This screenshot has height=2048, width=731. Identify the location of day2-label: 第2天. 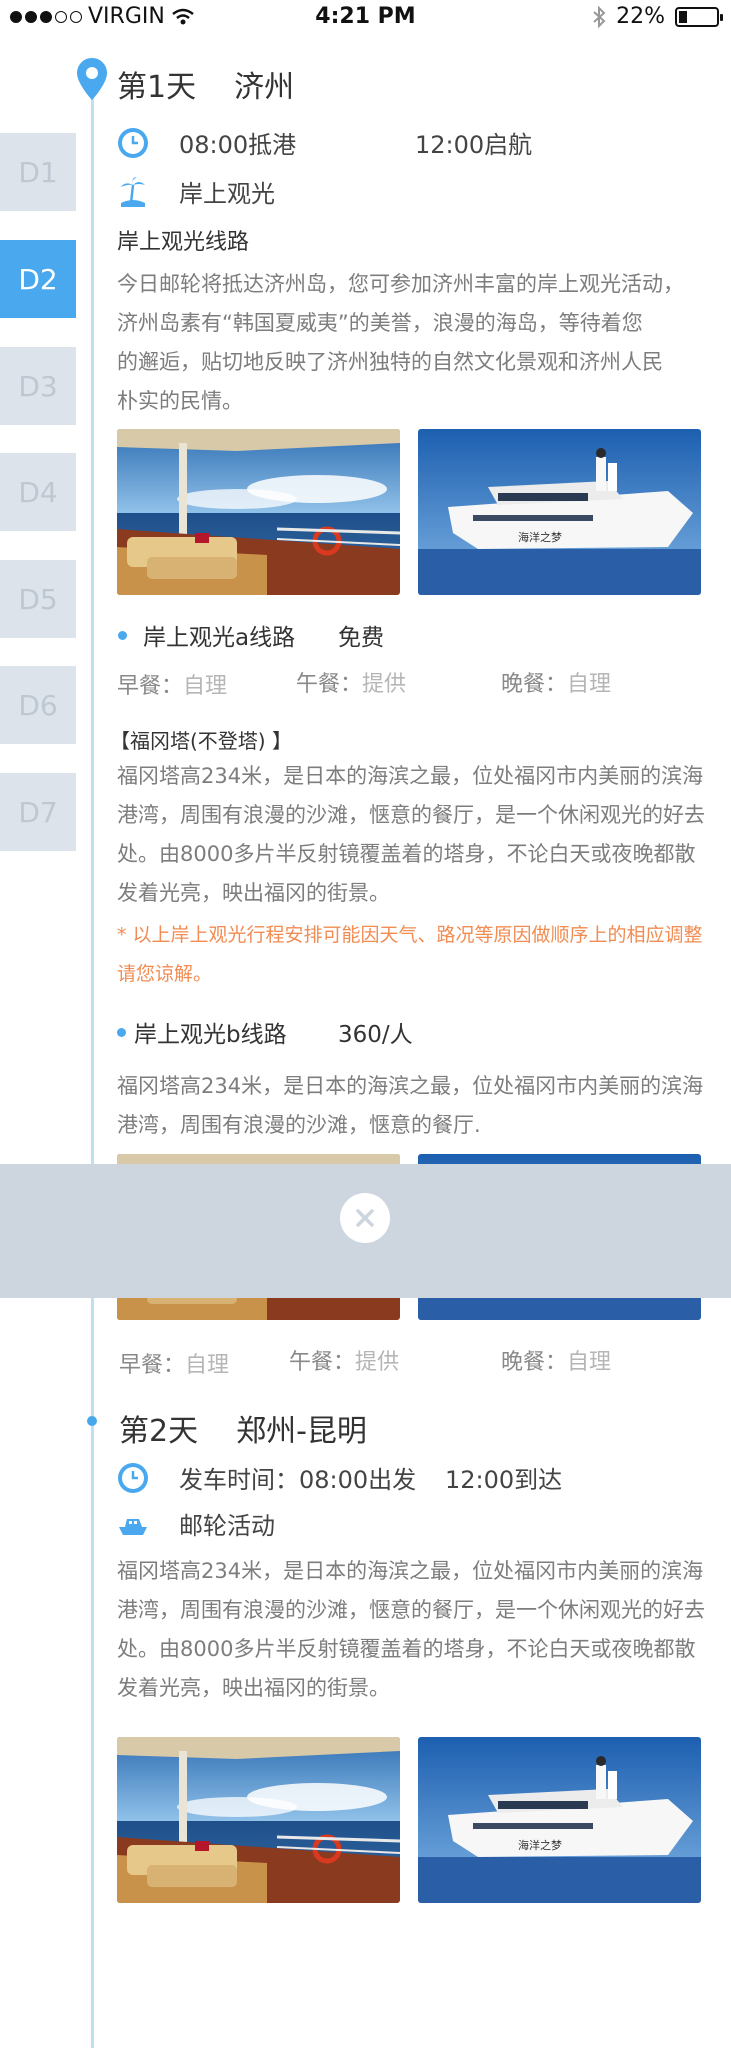
(159, 1431).